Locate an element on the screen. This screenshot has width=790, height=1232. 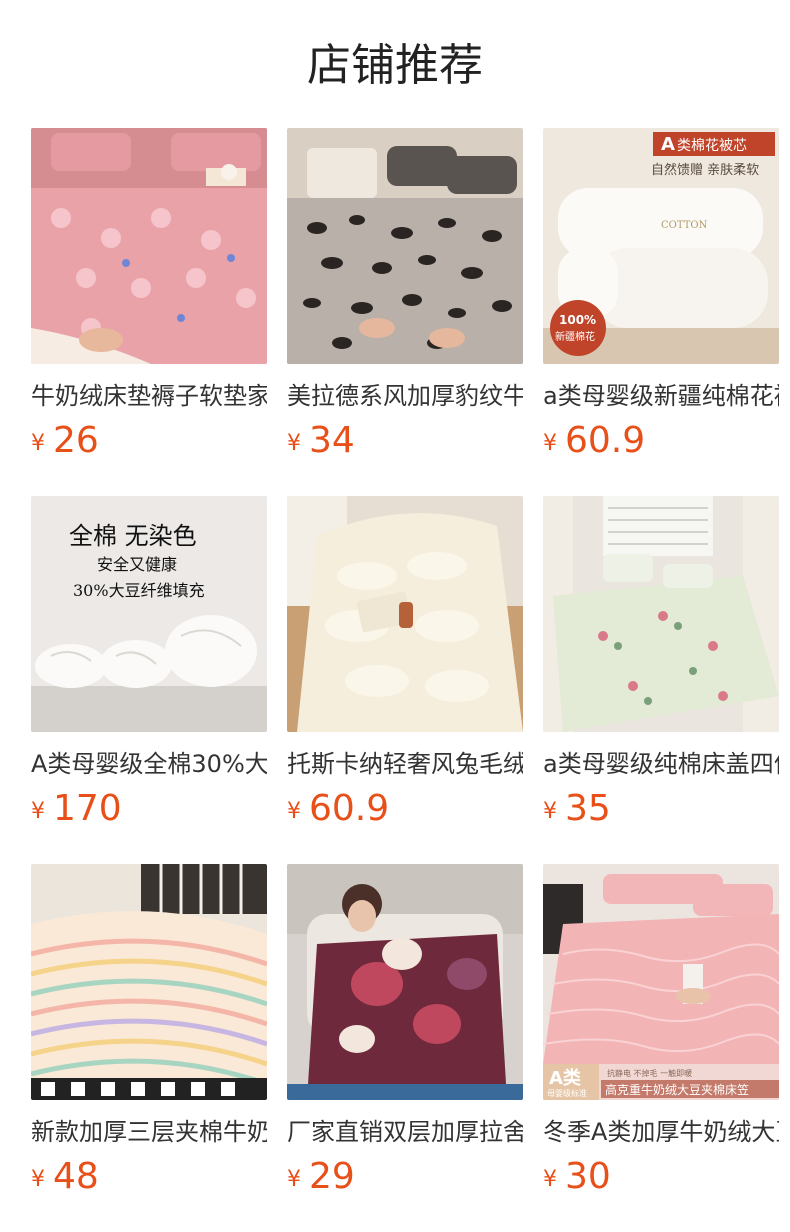
product-card: 厂家直销双层加厚拉舍尔毛毯 ¥29 is located at coordinates (405, 1034).